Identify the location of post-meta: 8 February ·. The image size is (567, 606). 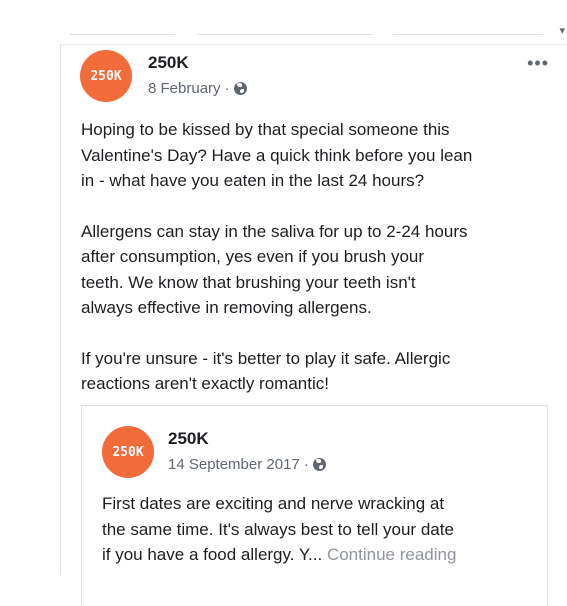
(197, 88).